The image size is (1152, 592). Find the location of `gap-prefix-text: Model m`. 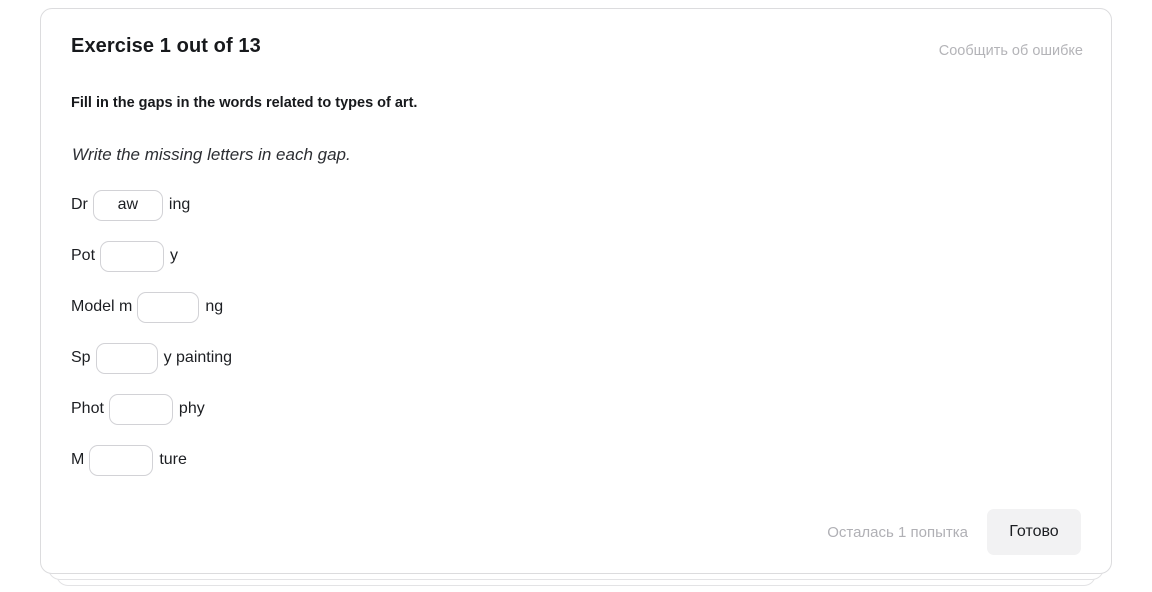

gap-prefix-text: Model m is located at coordinates (102, 306).